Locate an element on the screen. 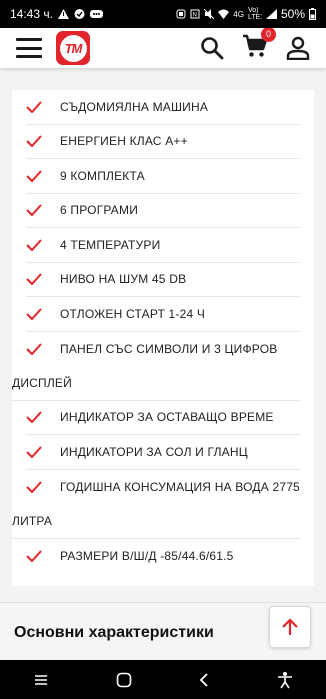  svg-text: N is located at coordinates (195, 16).